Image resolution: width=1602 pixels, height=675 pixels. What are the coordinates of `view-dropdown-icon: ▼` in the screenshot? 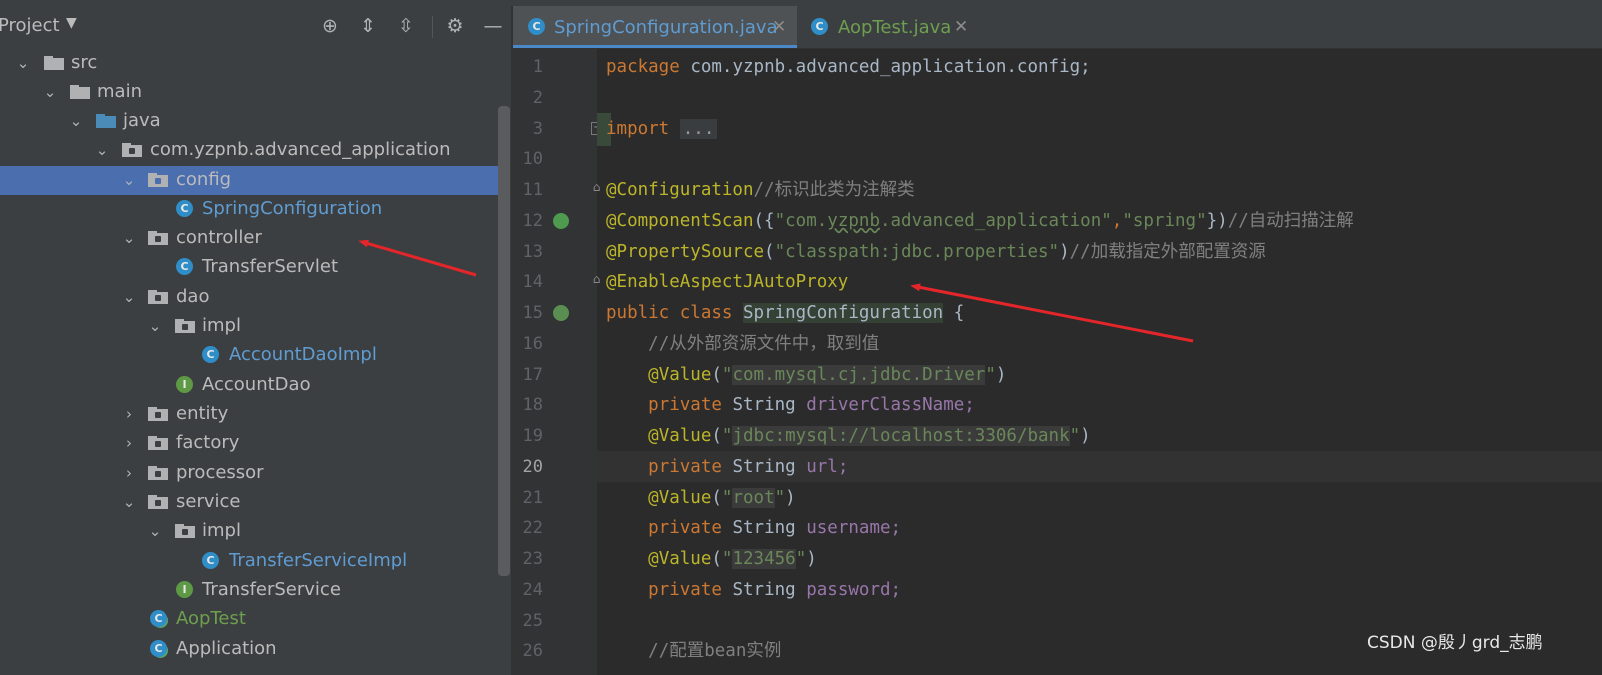 It's located at (71, 23).